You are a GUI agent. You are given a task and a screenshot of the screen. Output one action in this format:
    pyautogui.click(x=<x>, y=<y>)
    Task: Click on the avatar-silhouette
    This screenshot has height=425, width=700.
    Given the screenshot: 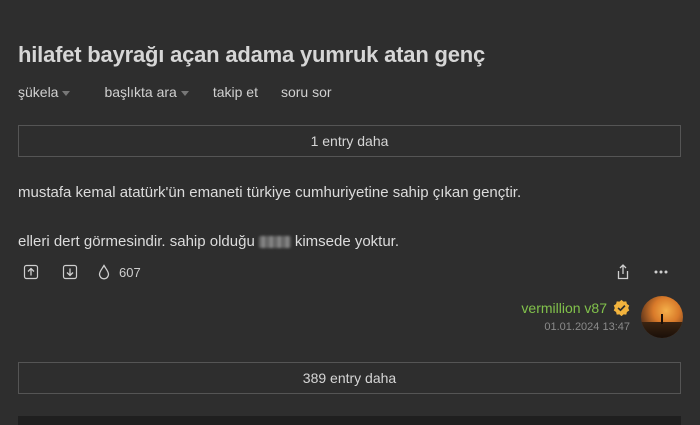 What is the action you would take?
    pyautogui.click(x=662, y=319)
    